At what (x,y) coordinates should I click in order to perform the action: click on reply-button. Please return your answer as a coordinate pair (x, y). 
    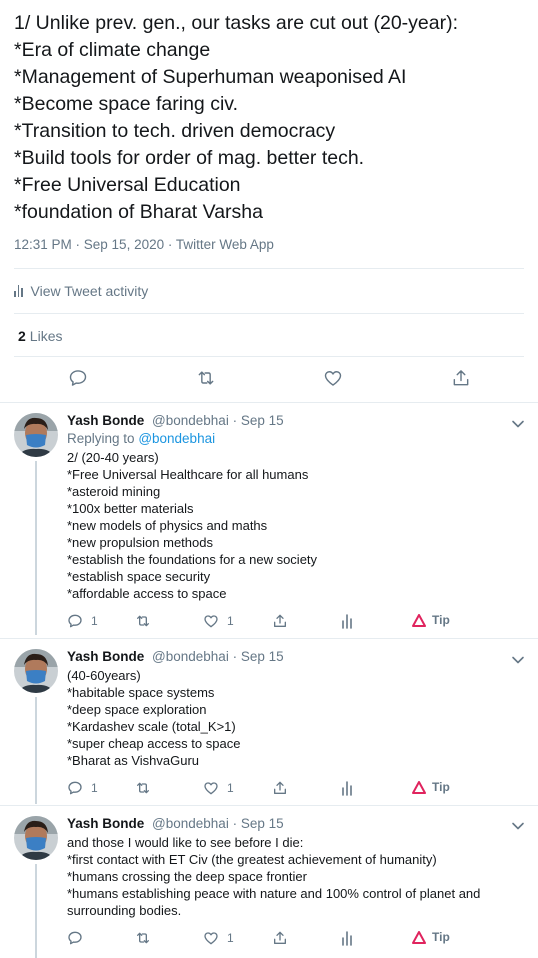
    Looking at the image, I should click on (75, 938).